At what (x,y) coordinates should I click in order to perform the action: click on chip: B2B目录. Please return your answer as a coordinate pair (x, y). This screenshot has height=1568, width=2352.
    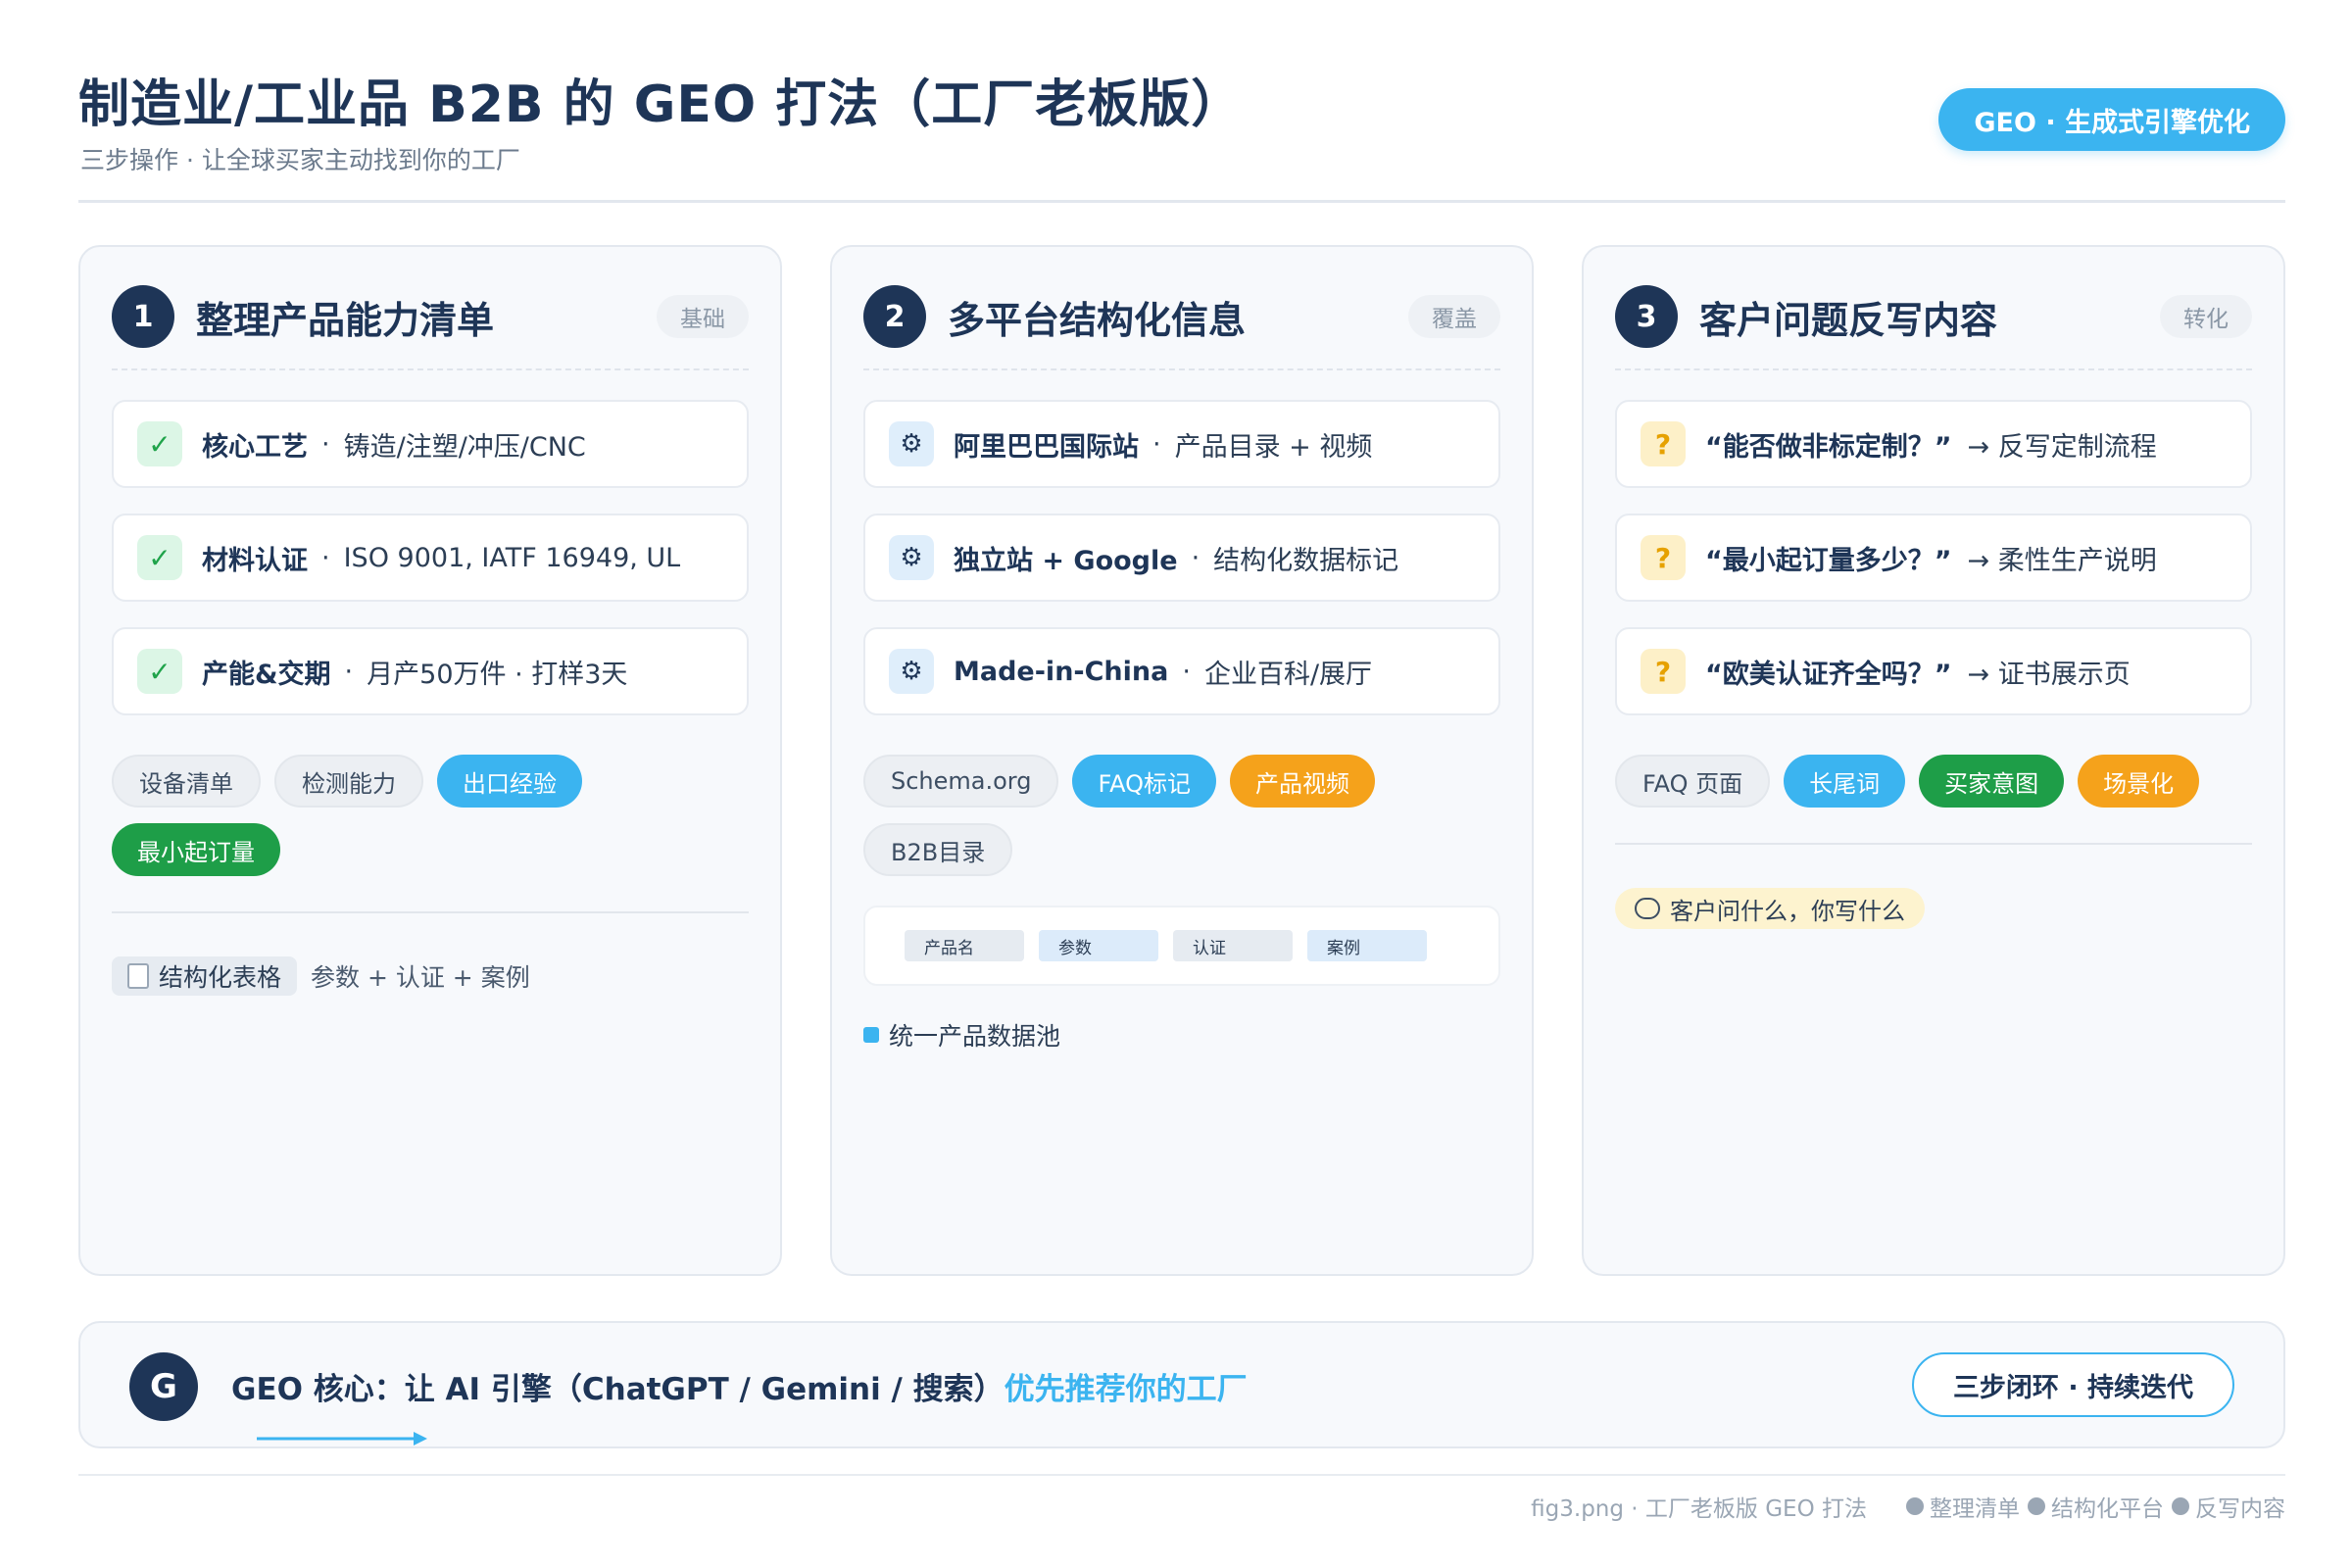
    Looking at the image, I should click on (938, 849).